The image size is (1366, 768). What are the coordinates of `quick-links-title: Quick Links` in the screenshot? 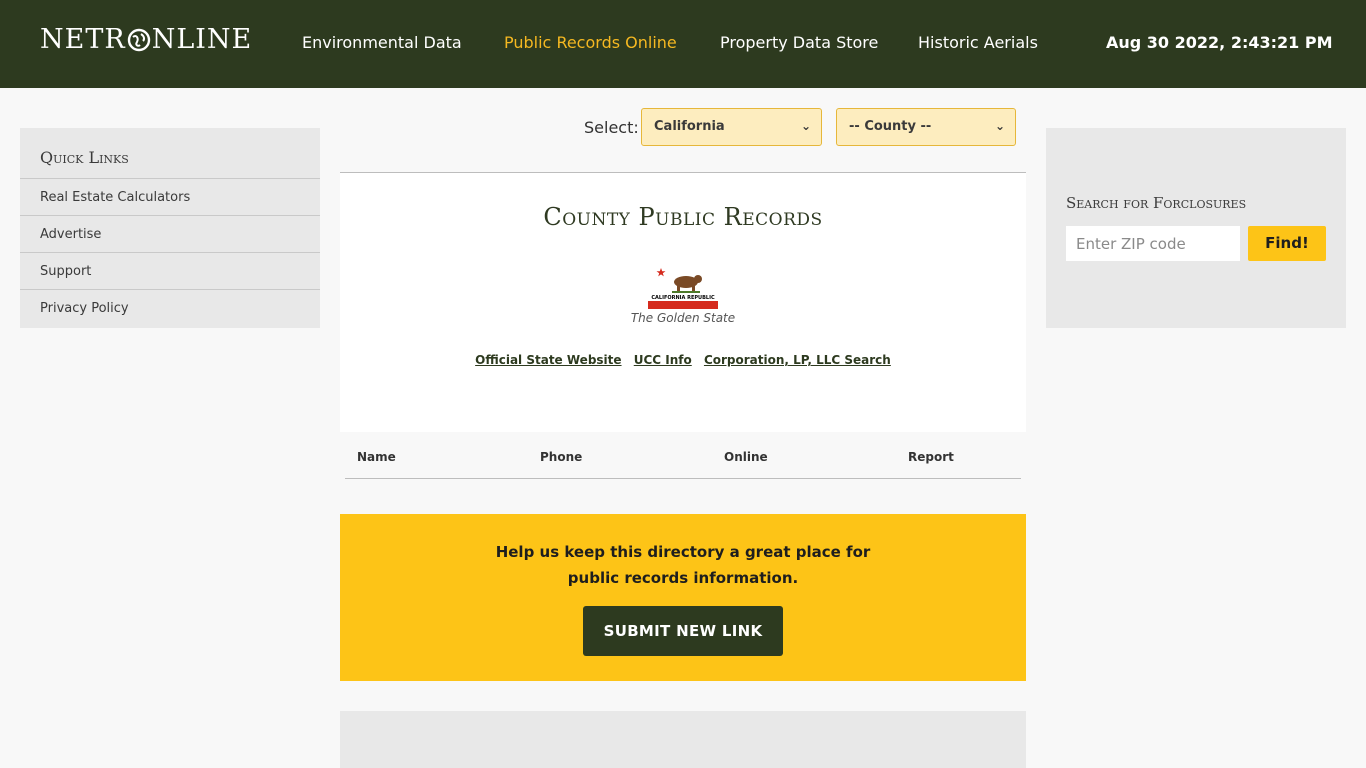 It's located at (170, 153).